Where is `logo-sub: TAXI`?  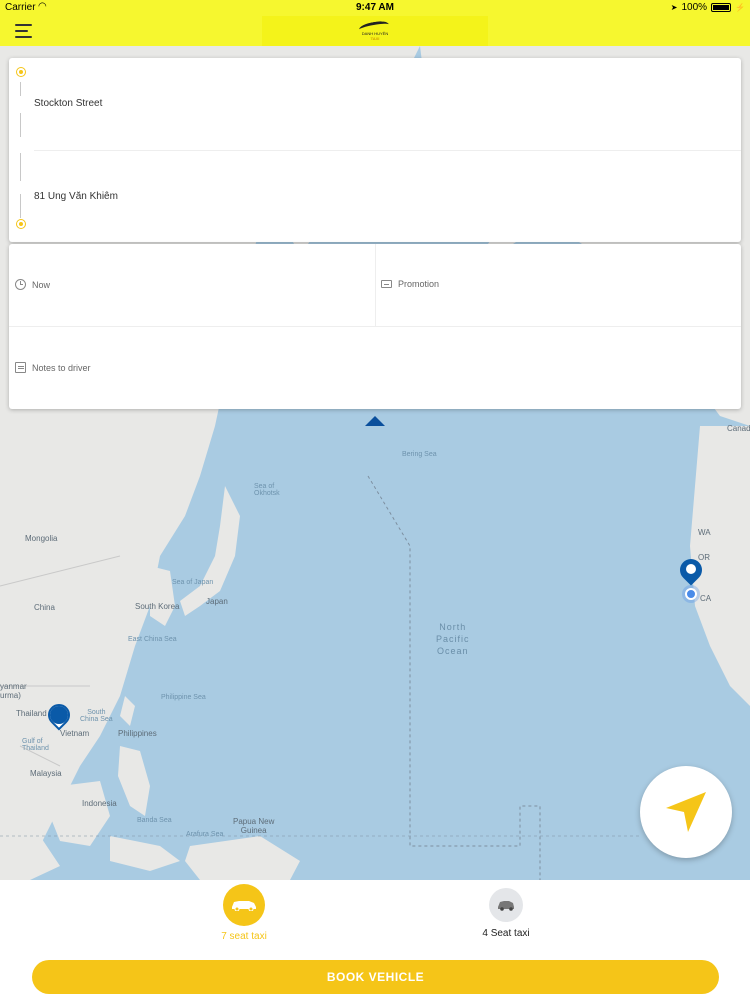
logo-sub: TAXI is located at coordinates (375, 38).